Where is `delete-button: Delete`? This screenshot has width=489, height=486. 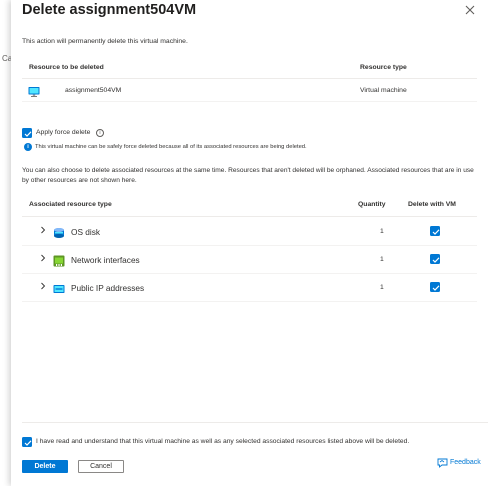 delete-button: Delete is located at coordinates (45, 466).